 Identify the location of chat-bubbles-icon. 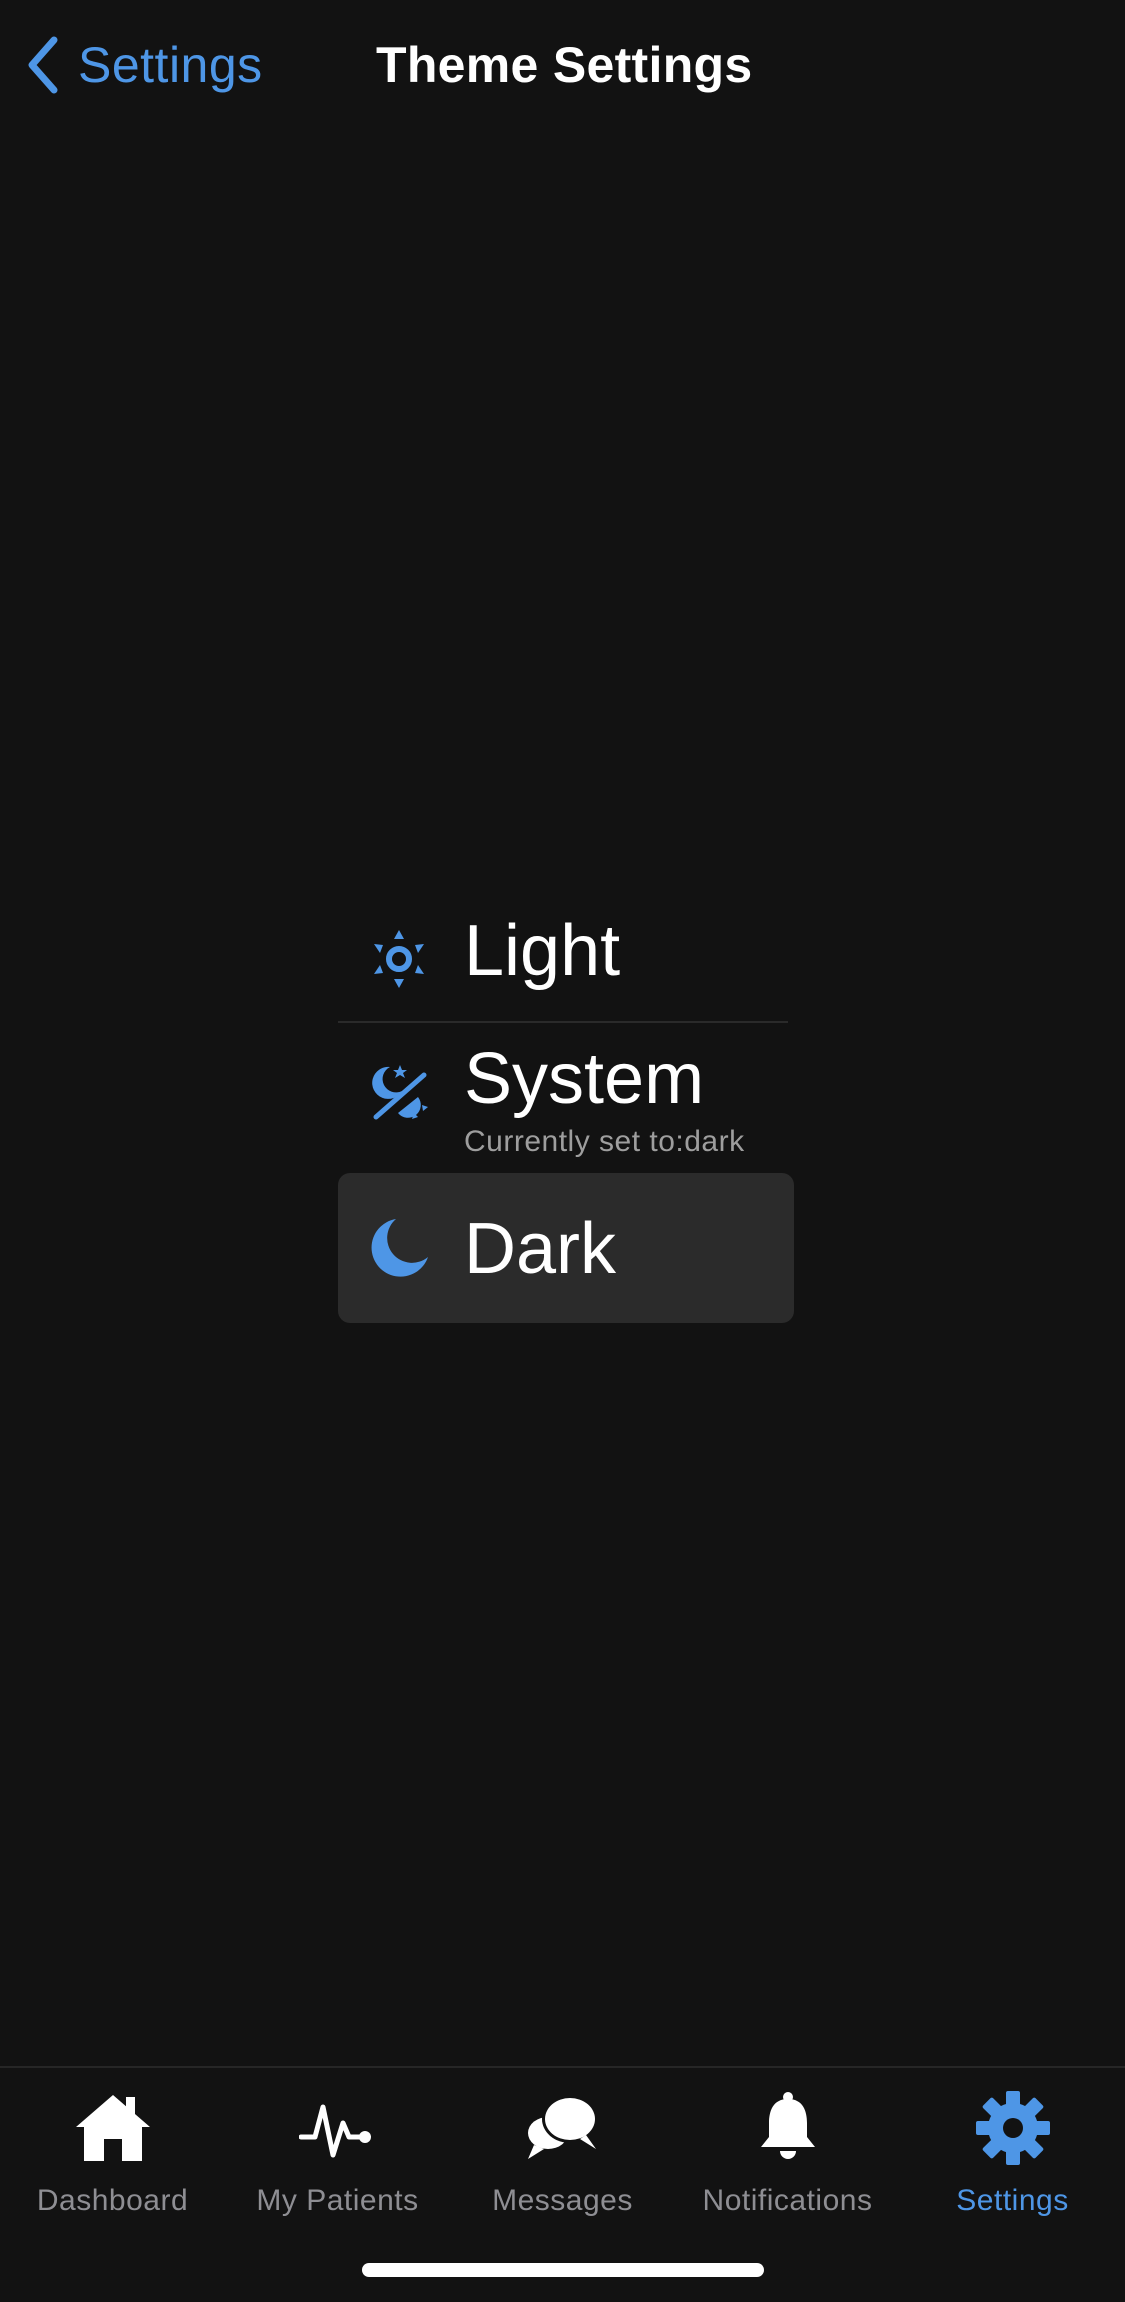
(563, 2128).